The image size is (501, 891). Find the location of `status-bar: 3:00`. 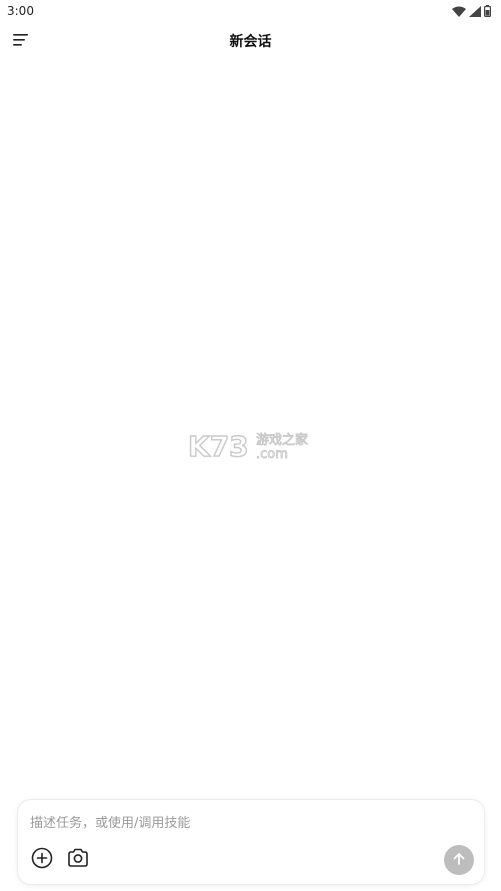

status-bar: 3:00 is located at coordinates (250, 11).